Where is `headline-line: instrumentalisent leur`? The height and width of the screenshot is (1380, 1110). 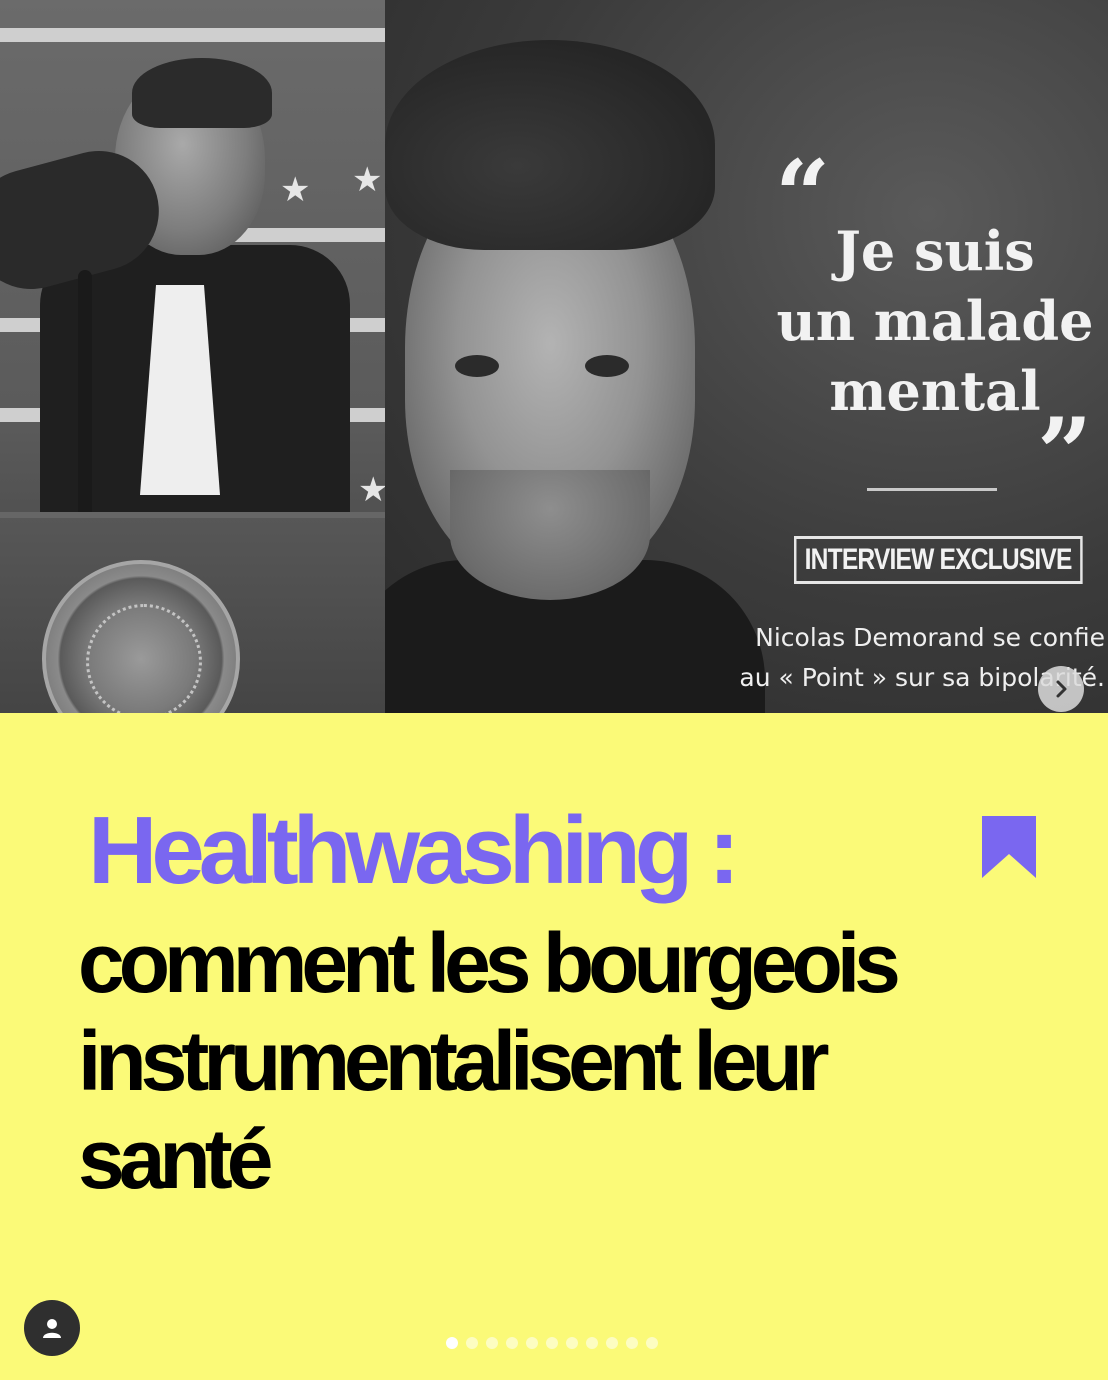 headline-line: instrumentalisent leur is located at coordinates (454, 1061).